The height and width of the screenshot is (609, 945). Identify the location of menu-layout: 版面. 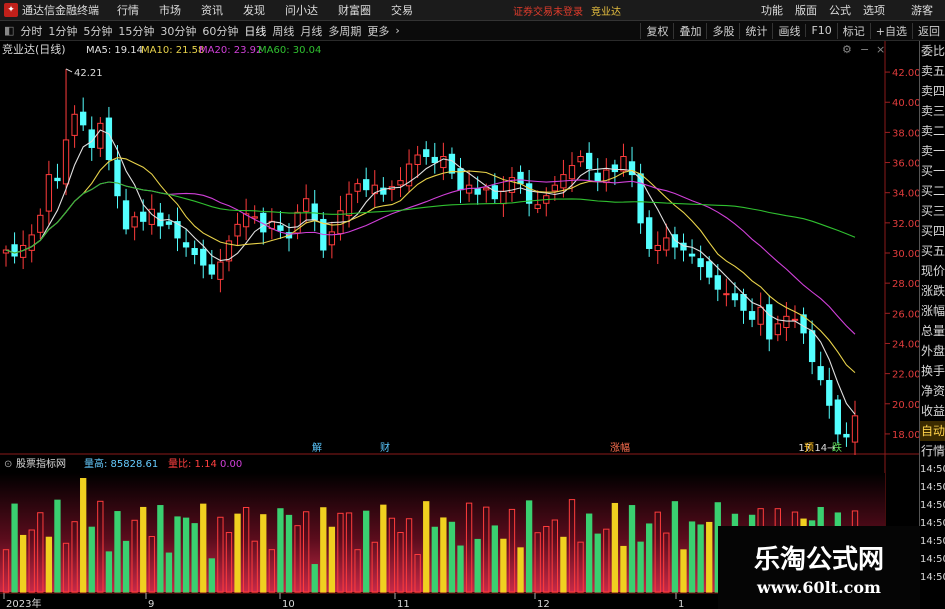
(806, 10).